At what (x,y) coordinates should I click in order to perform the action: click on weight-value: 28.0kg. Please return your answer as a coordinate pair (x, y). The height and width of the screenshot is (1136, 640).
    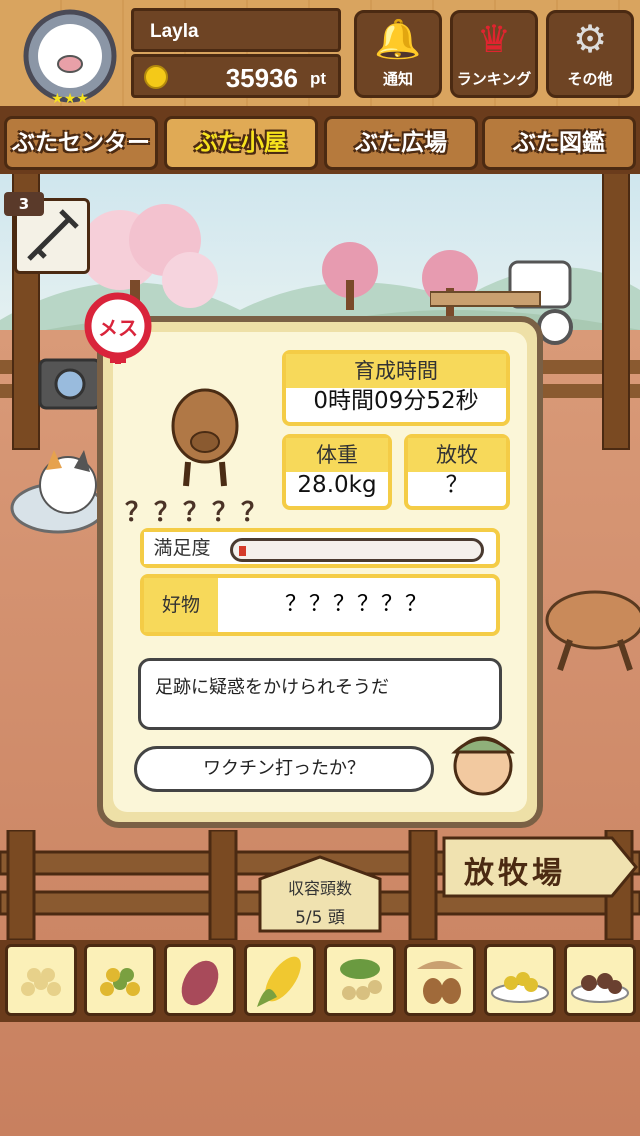
    Looking at the image, I should click on (337, 485).